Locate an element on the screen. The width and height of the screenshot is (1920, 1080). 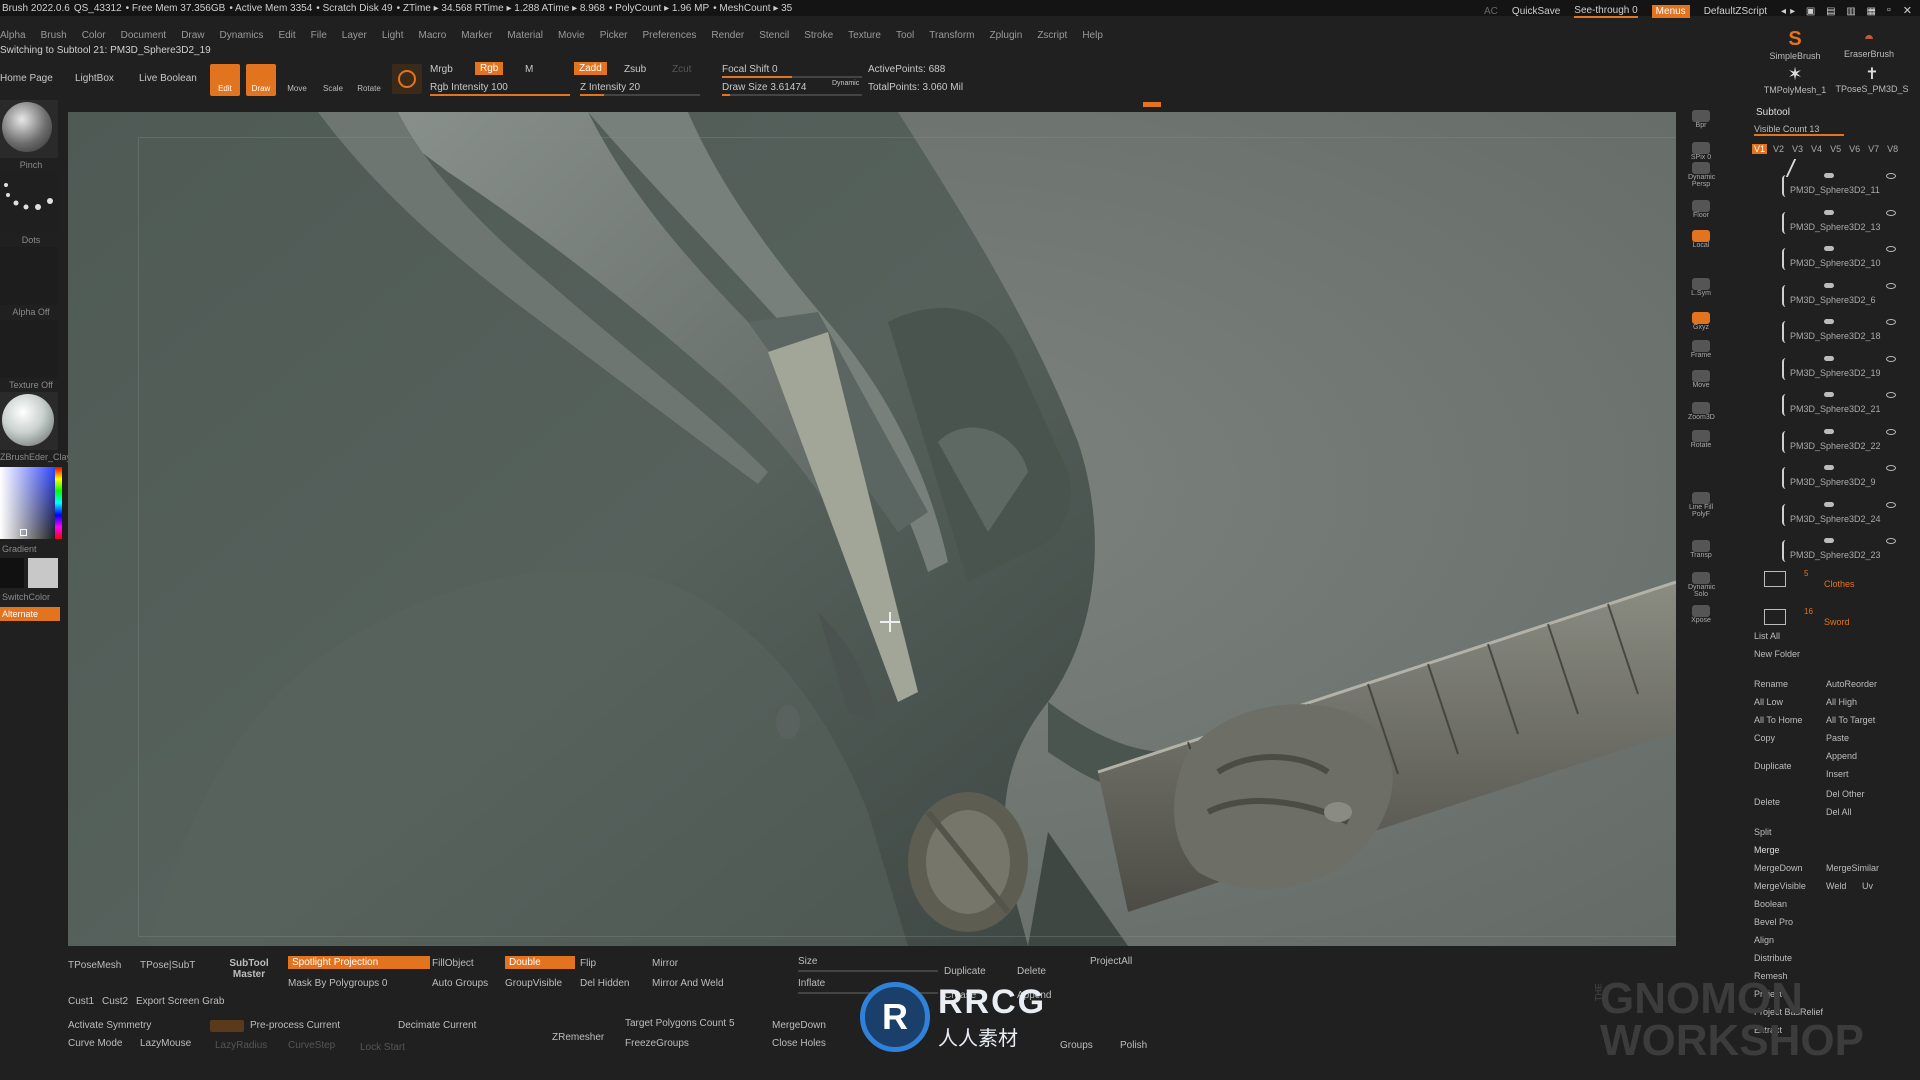
rgb-button: Rgb is located at coordinates (489, 68).